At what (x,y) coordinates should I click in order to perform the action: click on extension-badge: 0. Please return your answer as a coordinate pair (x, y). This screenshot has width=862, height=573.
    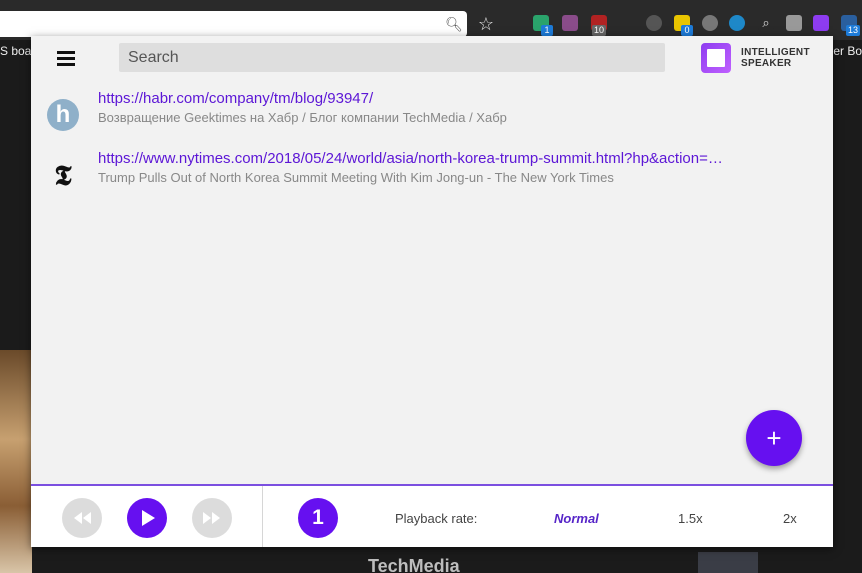
    Looking at the image, I should click on (687, 30).